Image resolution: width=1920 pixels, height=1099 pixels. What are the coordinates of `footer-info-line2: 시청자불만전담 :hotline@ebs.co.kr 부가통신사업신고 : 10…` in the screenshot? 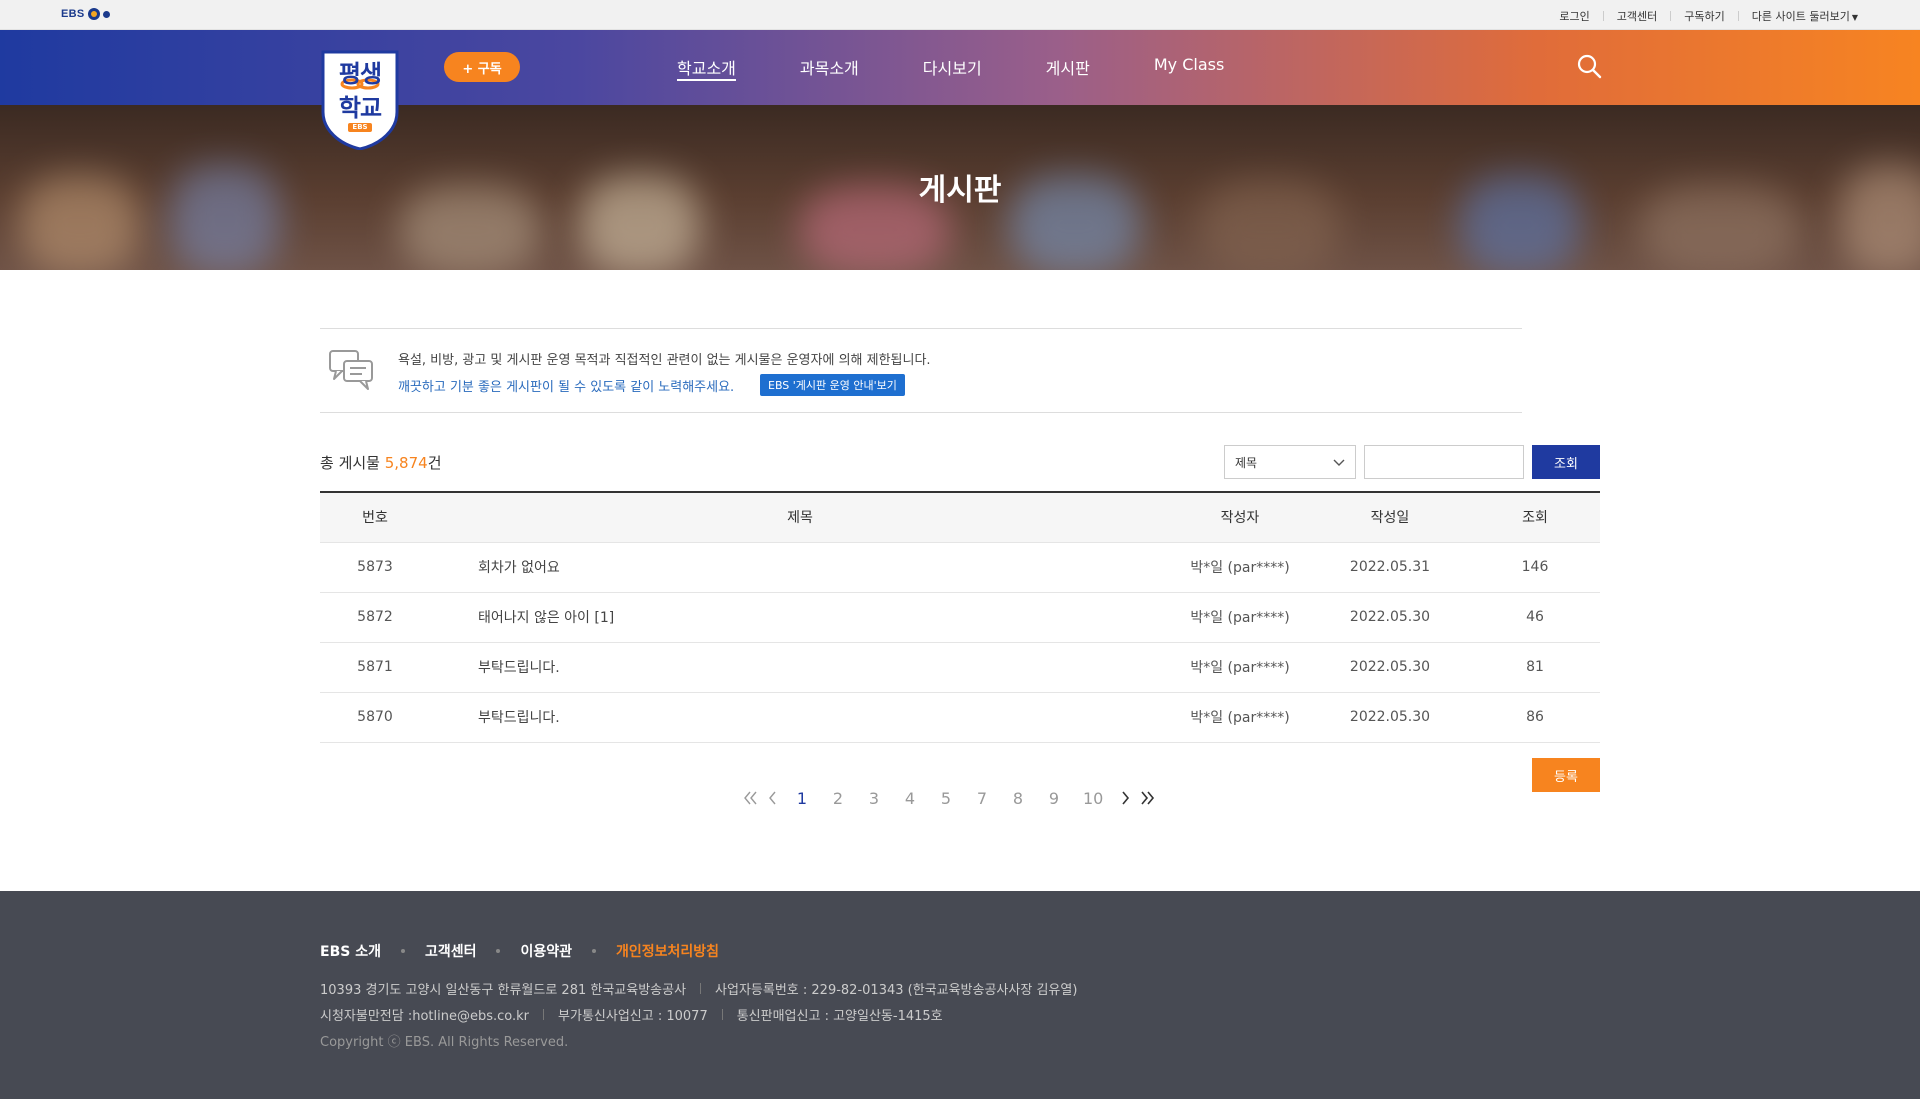 It's located at (631, 1014).